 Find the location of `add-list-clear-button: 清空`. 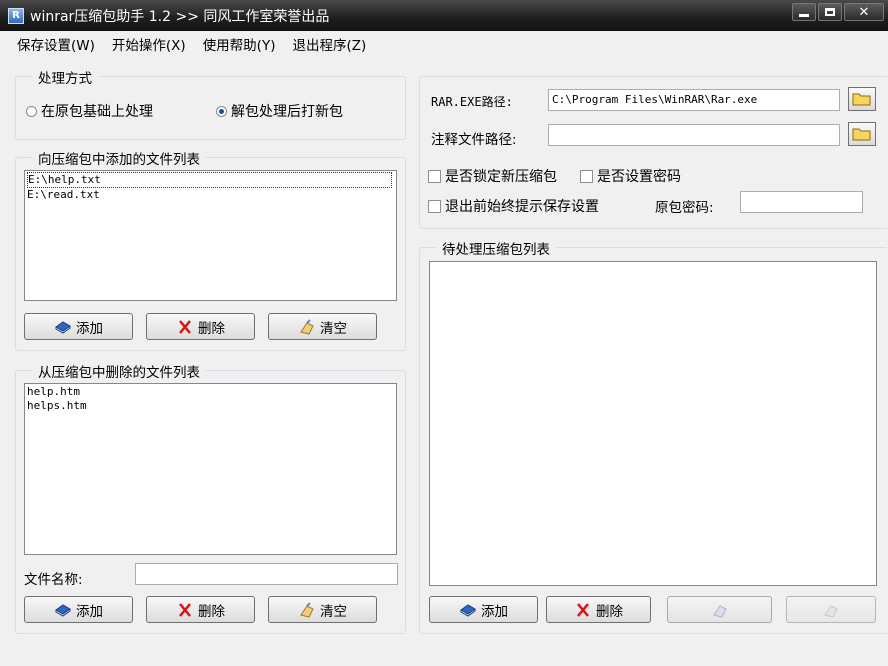

add-list-clear-button: 清空 is located at coordinates (322, 326).